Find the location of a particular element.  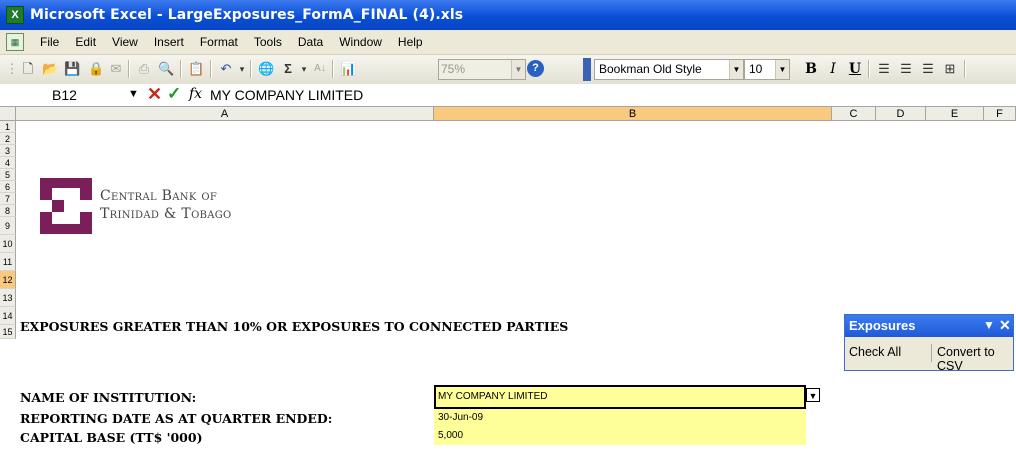

row-header-2: 2 is located at coordinates (8, 139).